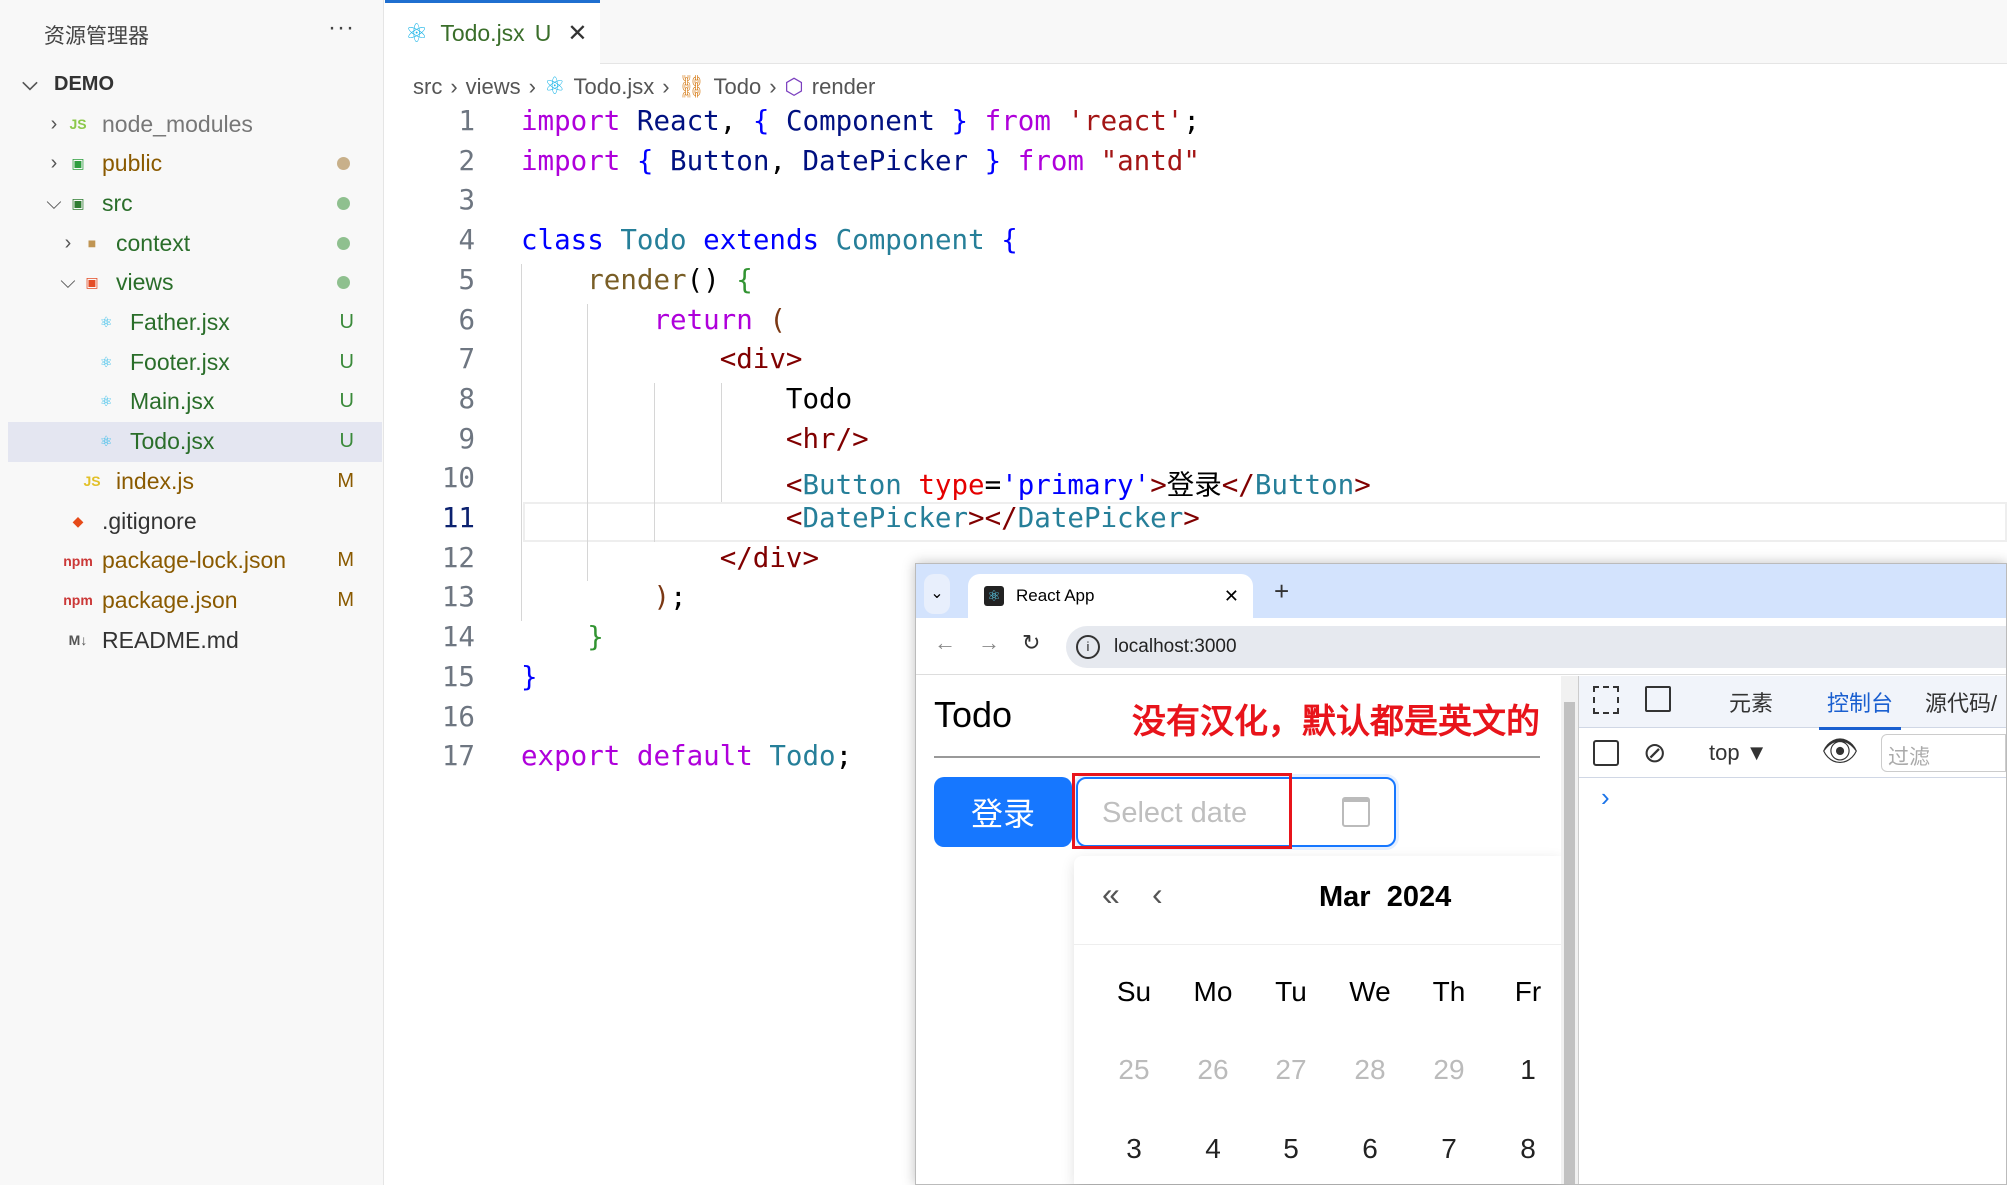  I want to click on filter-input: 过滤, so click(1943, 753).